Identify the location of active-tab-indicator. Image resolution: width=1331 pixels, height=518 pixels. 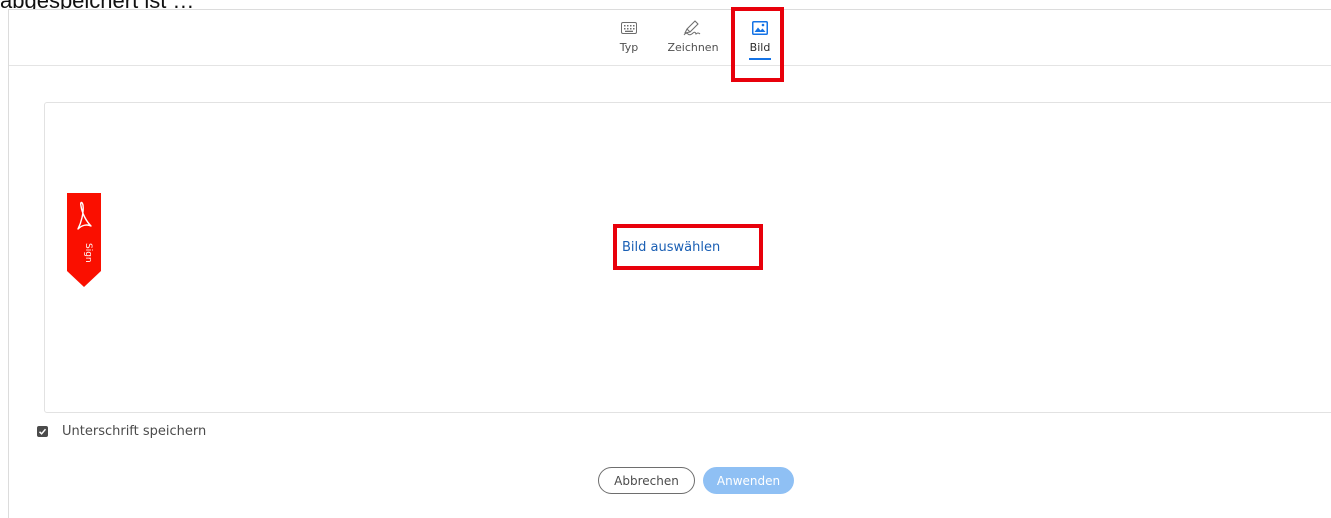
(760, 59).